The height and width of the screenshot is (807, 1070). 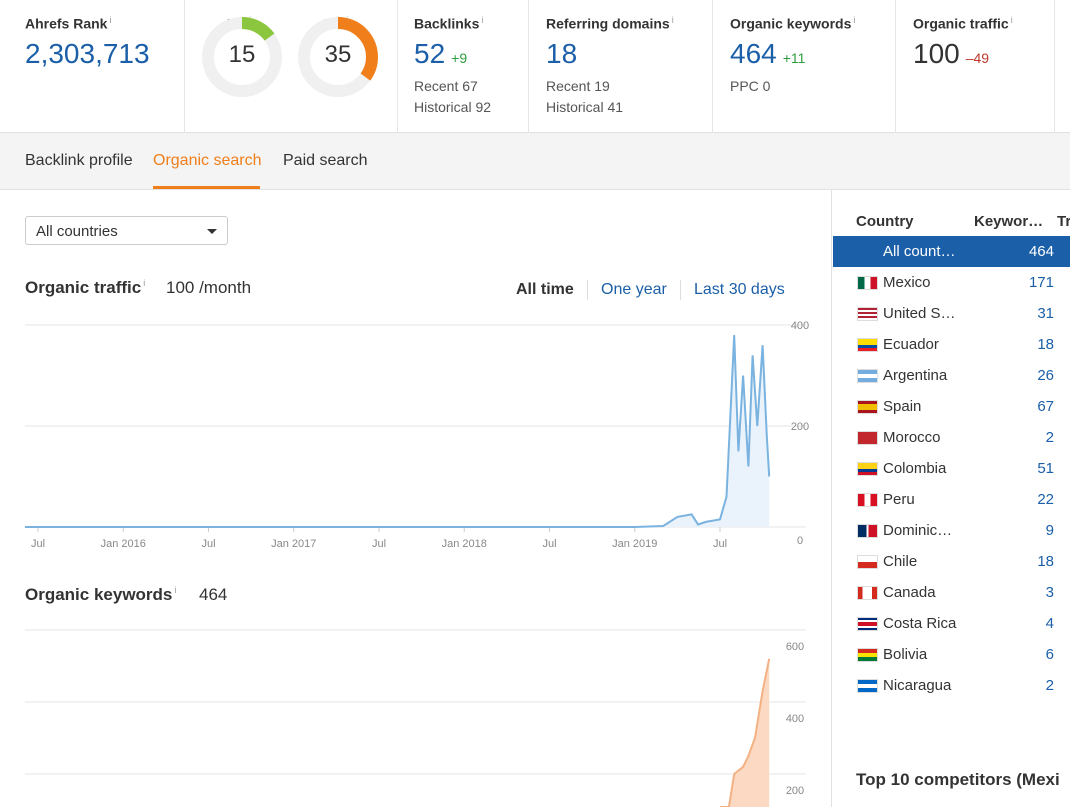 What do you see at coordinates (867, 376) in the screenshot?
I see `ar-flag-icon` at bounding box center [867, 376].